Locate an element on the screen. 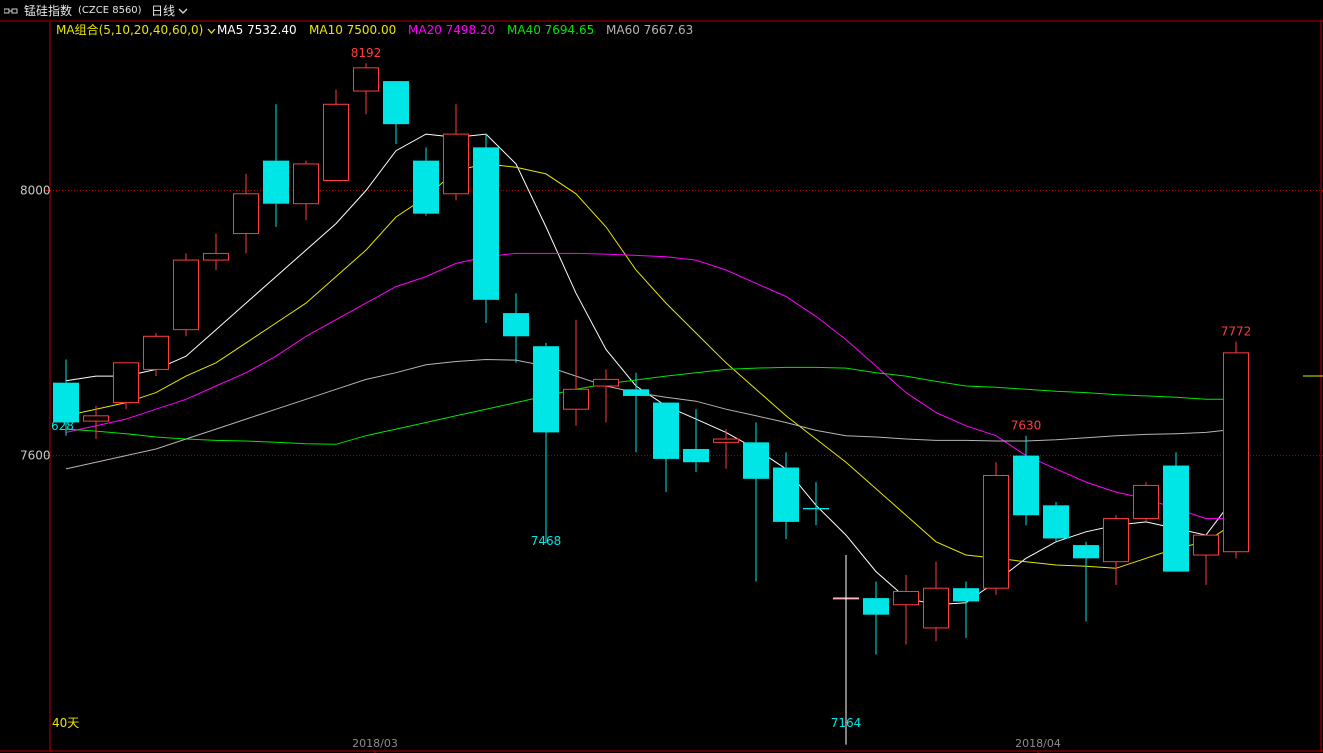 Image resolution: width=1323 pixels, height=753 pixels. price-annotation: 8192 is located at coordinates (366, 53).